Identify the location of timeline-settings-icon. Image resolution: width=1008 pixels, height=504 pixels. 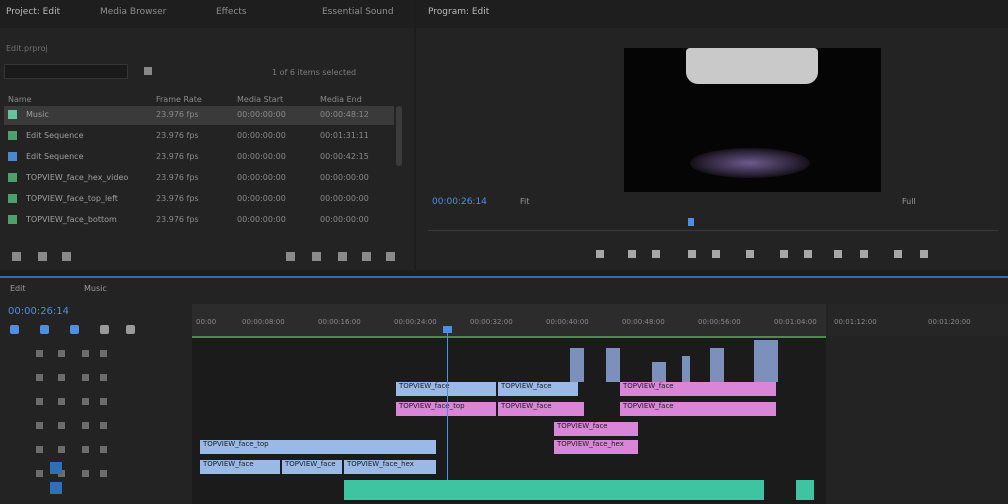
(104, 329).